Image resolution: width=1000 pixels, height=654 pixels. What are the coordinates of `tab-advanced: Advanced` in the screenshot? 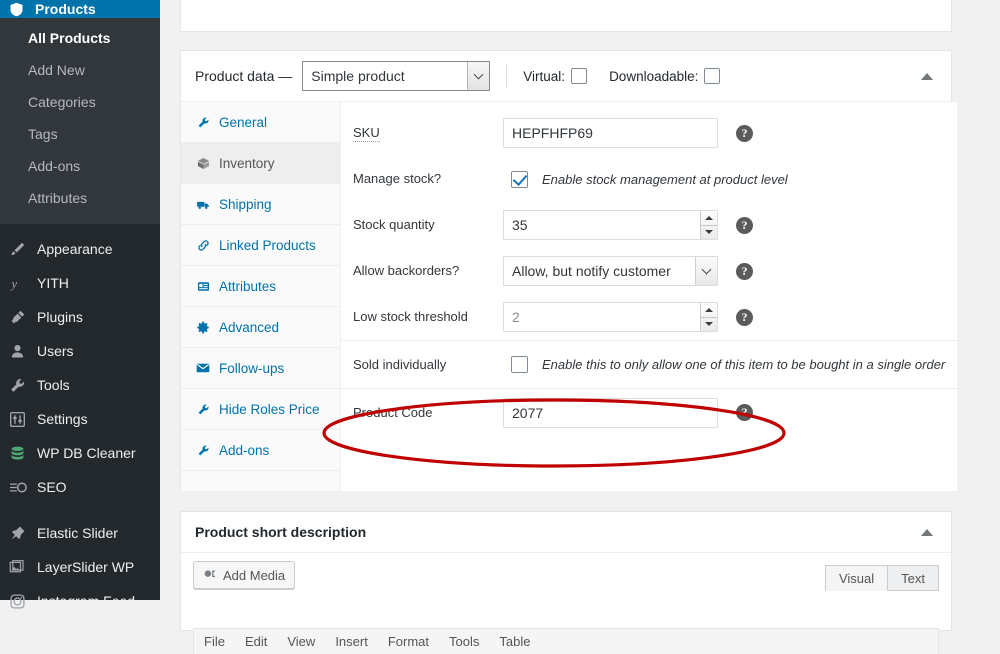 It's located at (260, 327).